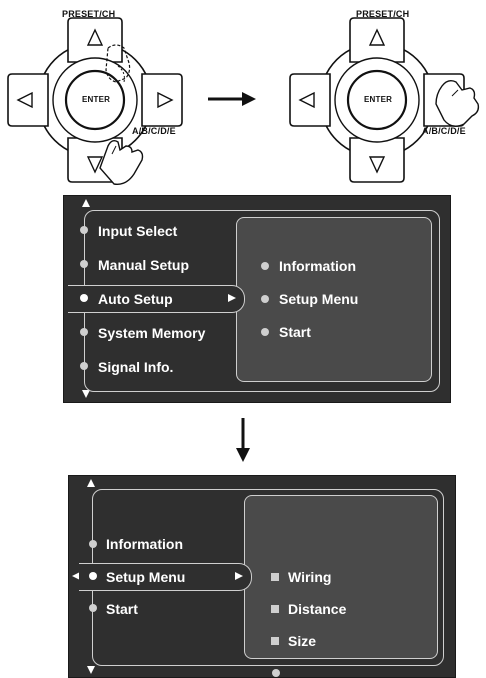 This screenshot has width=486, height=678. I want to click on menu-item-start: Start, so click(122, 609).